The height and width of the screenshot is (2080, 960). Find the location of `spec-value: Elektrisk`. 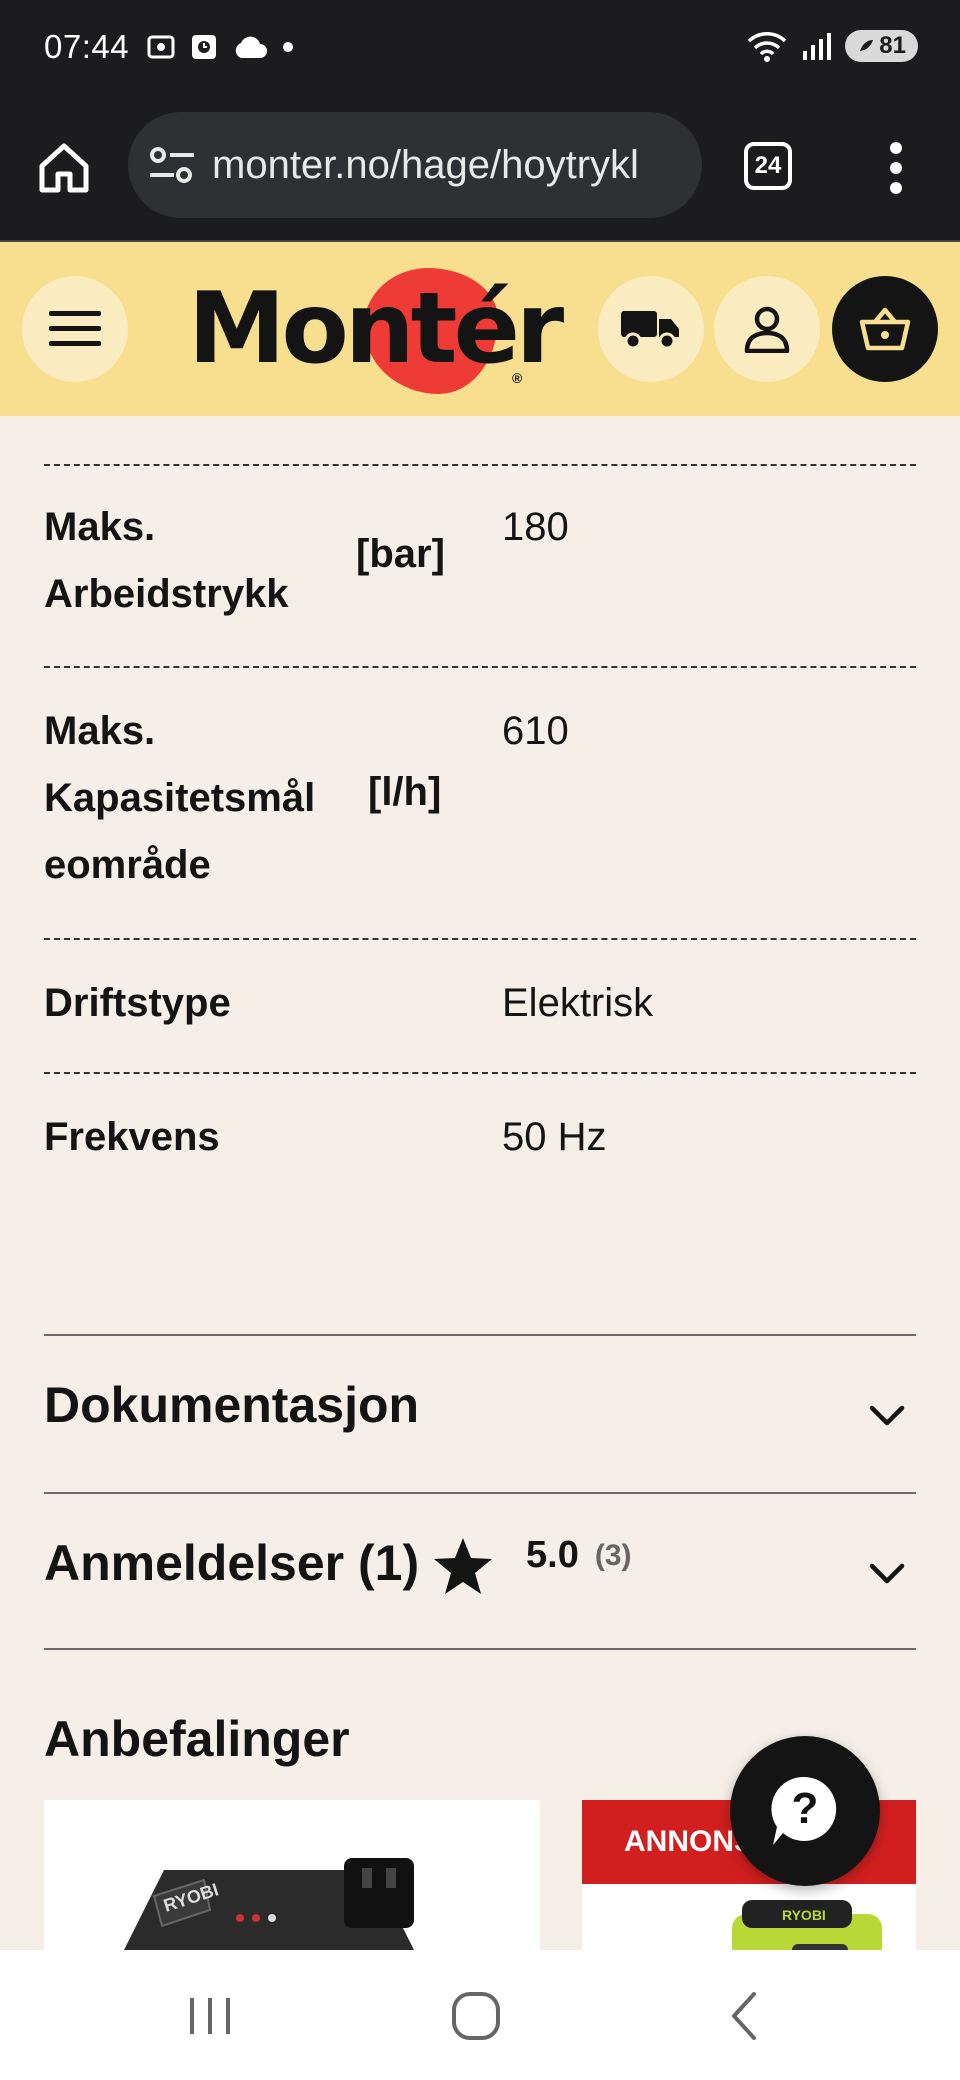

spec-value: Elektrisk is located at coordinates (578, 1003).